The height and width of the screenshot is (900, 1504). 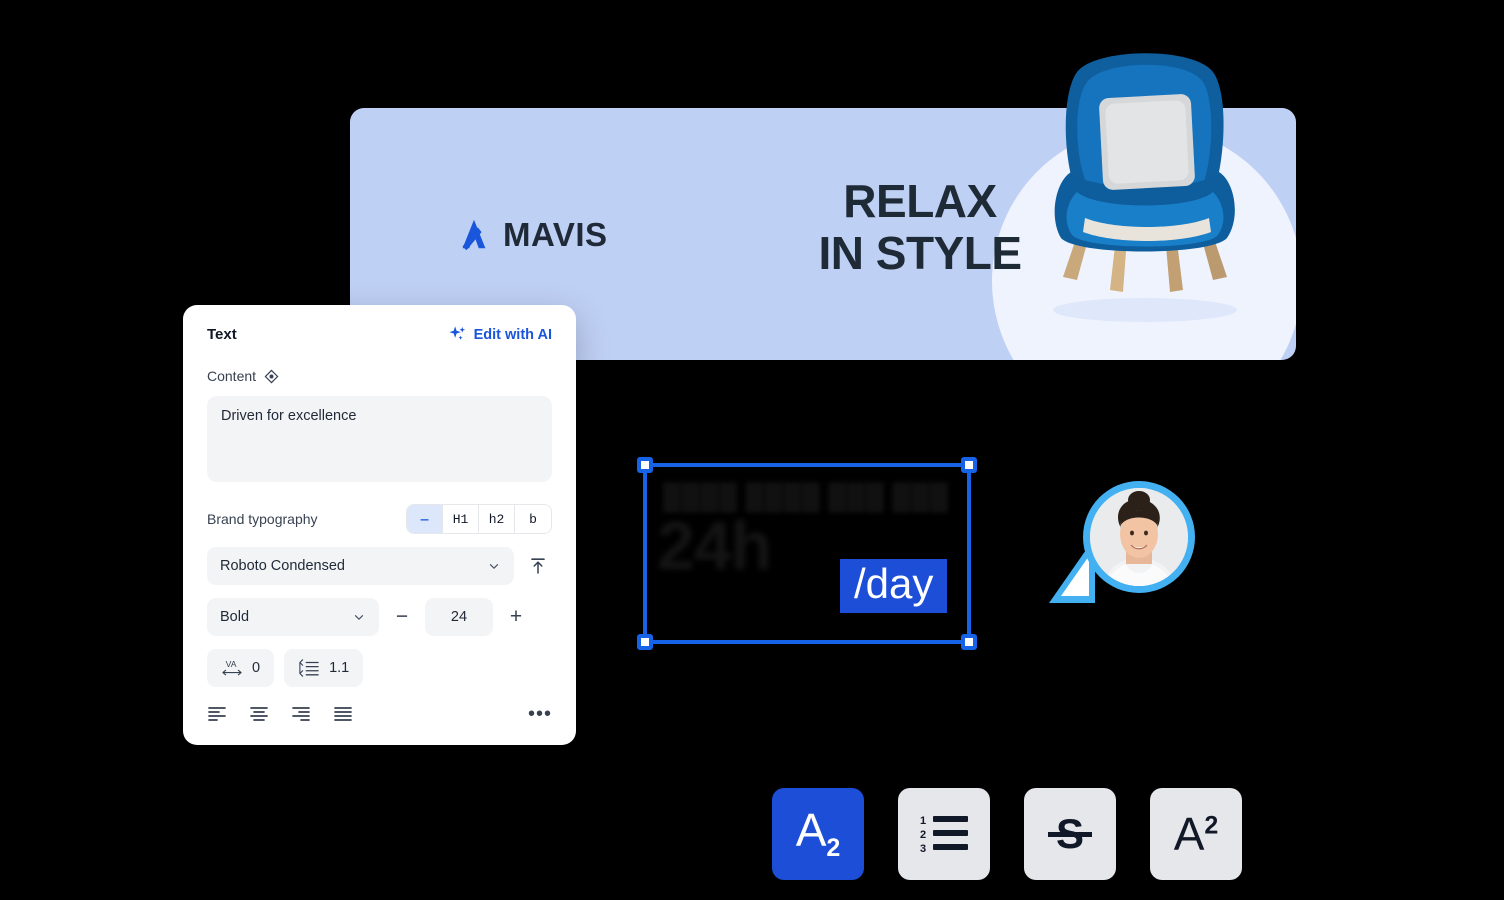 I want to click on resize-handle-top-right, so click(x=969, y=465).